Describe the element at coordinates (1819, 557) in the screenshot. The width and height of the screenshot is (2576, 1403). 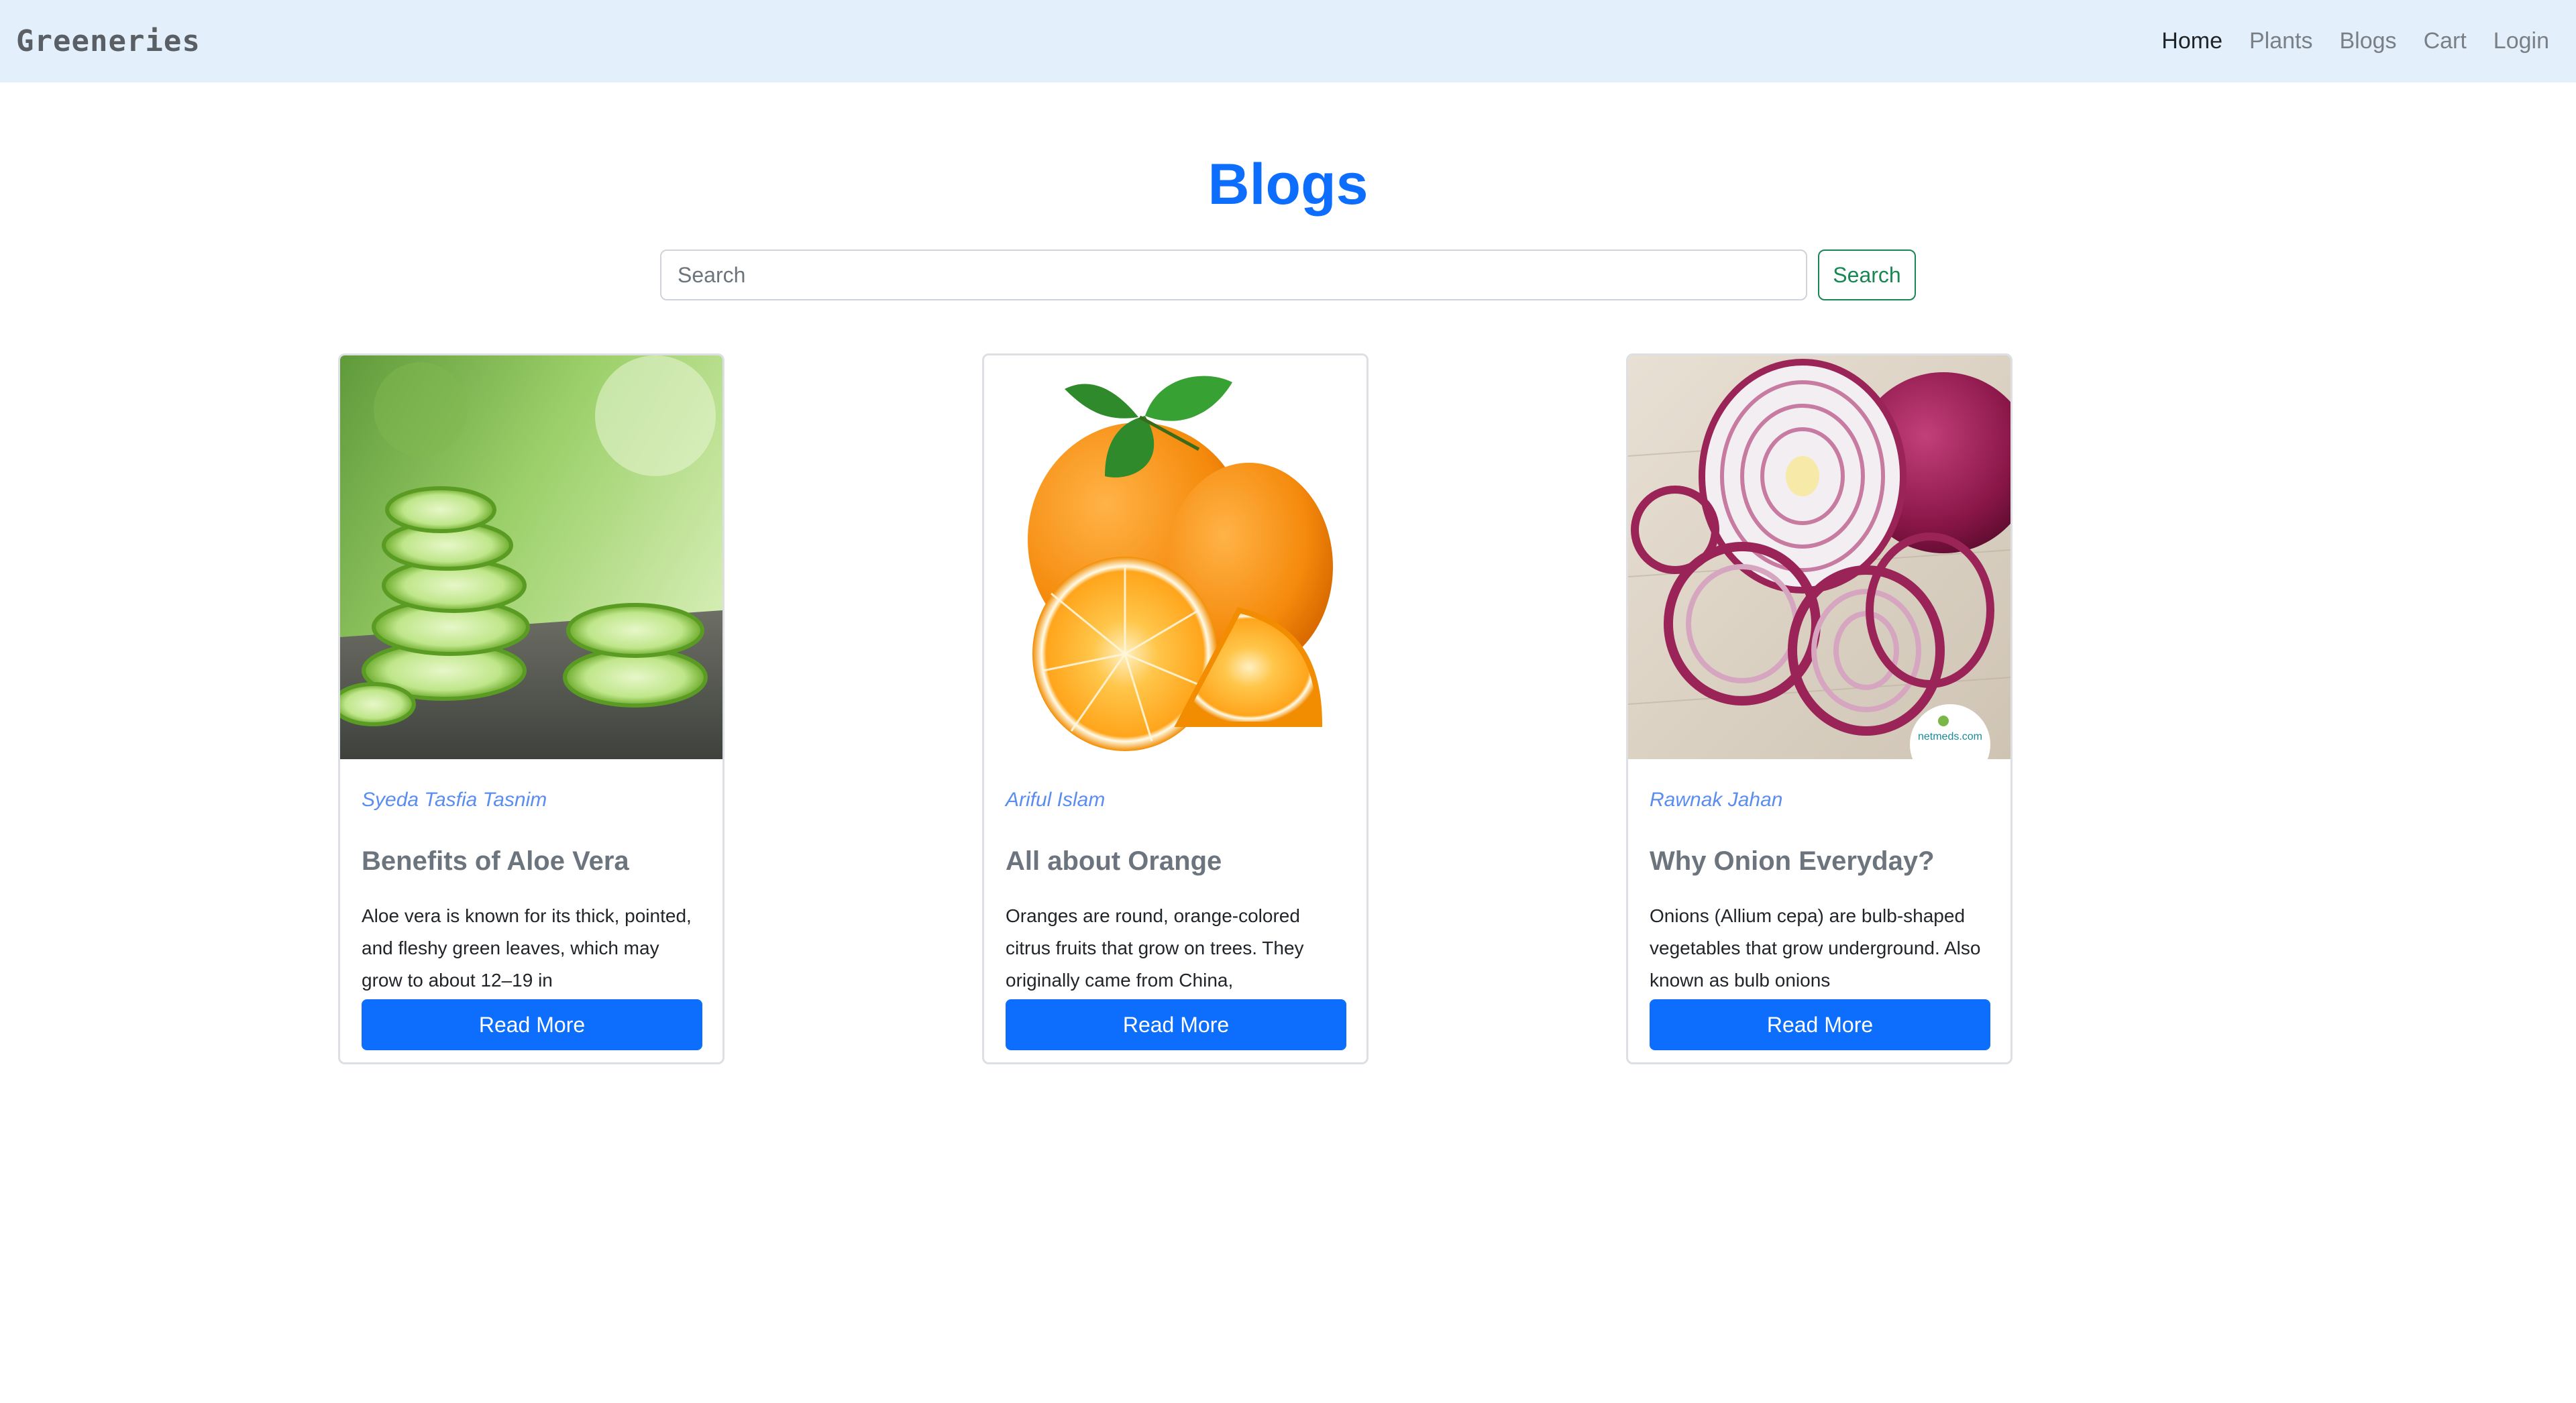
I see `onion-image: netmeds.com` at that location.